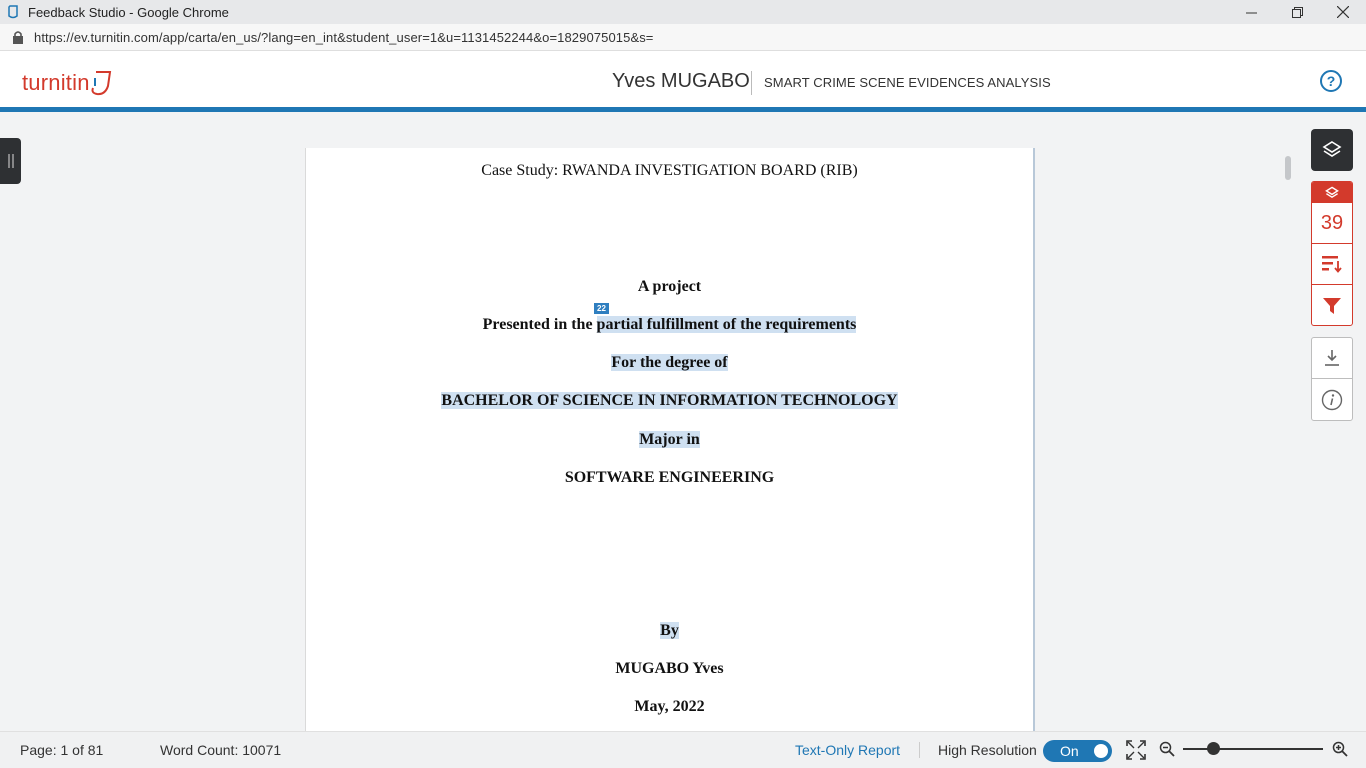  I want to click on highlighted-match: By, so click(669, 630).